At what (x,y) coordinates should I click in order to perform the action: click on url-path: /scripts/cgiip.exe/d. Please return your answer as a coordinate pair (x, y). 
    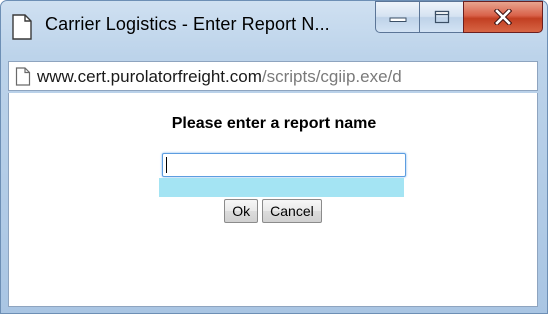
    Looking at the image, I should click on (331, 76).